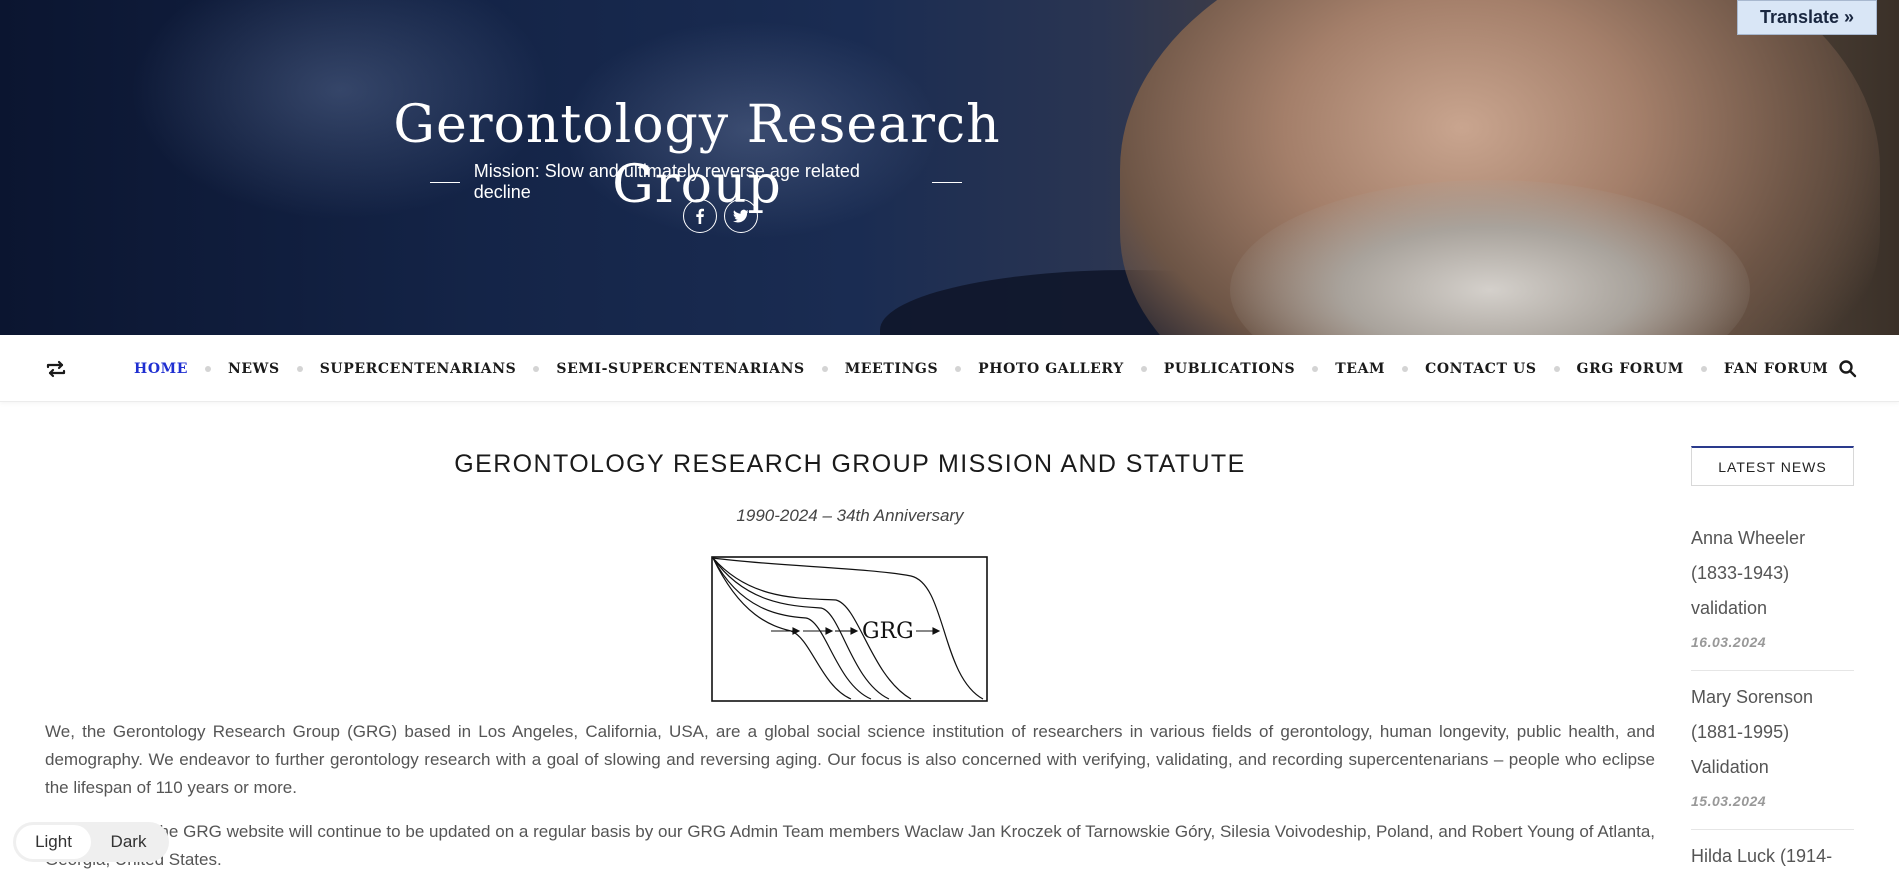  I want to click on shuffle-icon, so click(56, 369).